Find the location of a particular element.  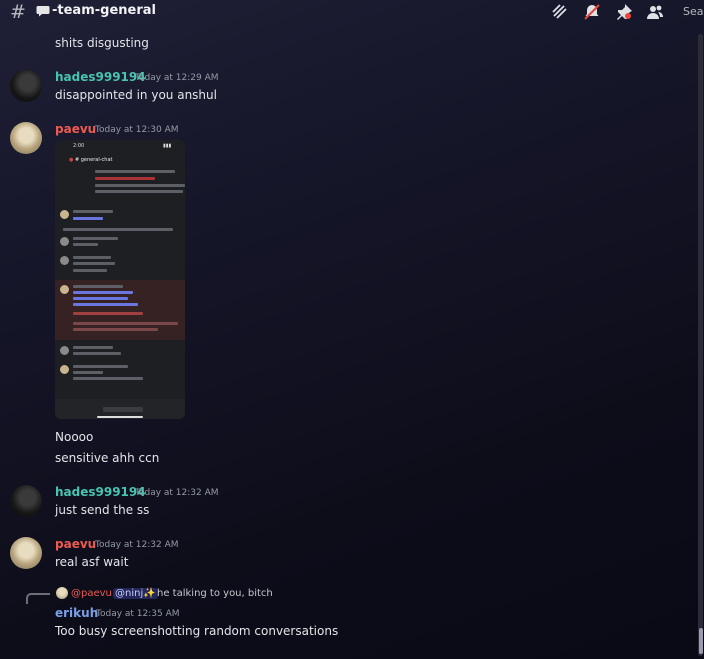

reply-mention: @ninj✨ is located at coordinates (135, 593).